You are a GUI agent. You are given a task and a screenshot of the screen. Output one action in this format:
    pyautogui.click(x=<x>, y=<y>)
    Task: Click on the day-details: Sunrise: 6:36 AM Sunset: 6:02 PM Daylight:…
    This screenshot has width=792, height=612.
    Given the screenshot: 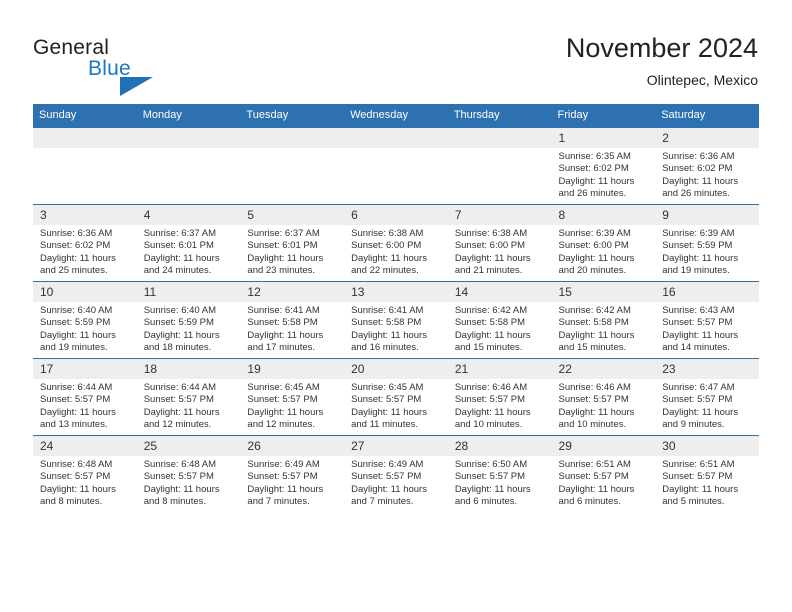 What is the action you would take?
    pyautogui.click(x=707, y=174)
    